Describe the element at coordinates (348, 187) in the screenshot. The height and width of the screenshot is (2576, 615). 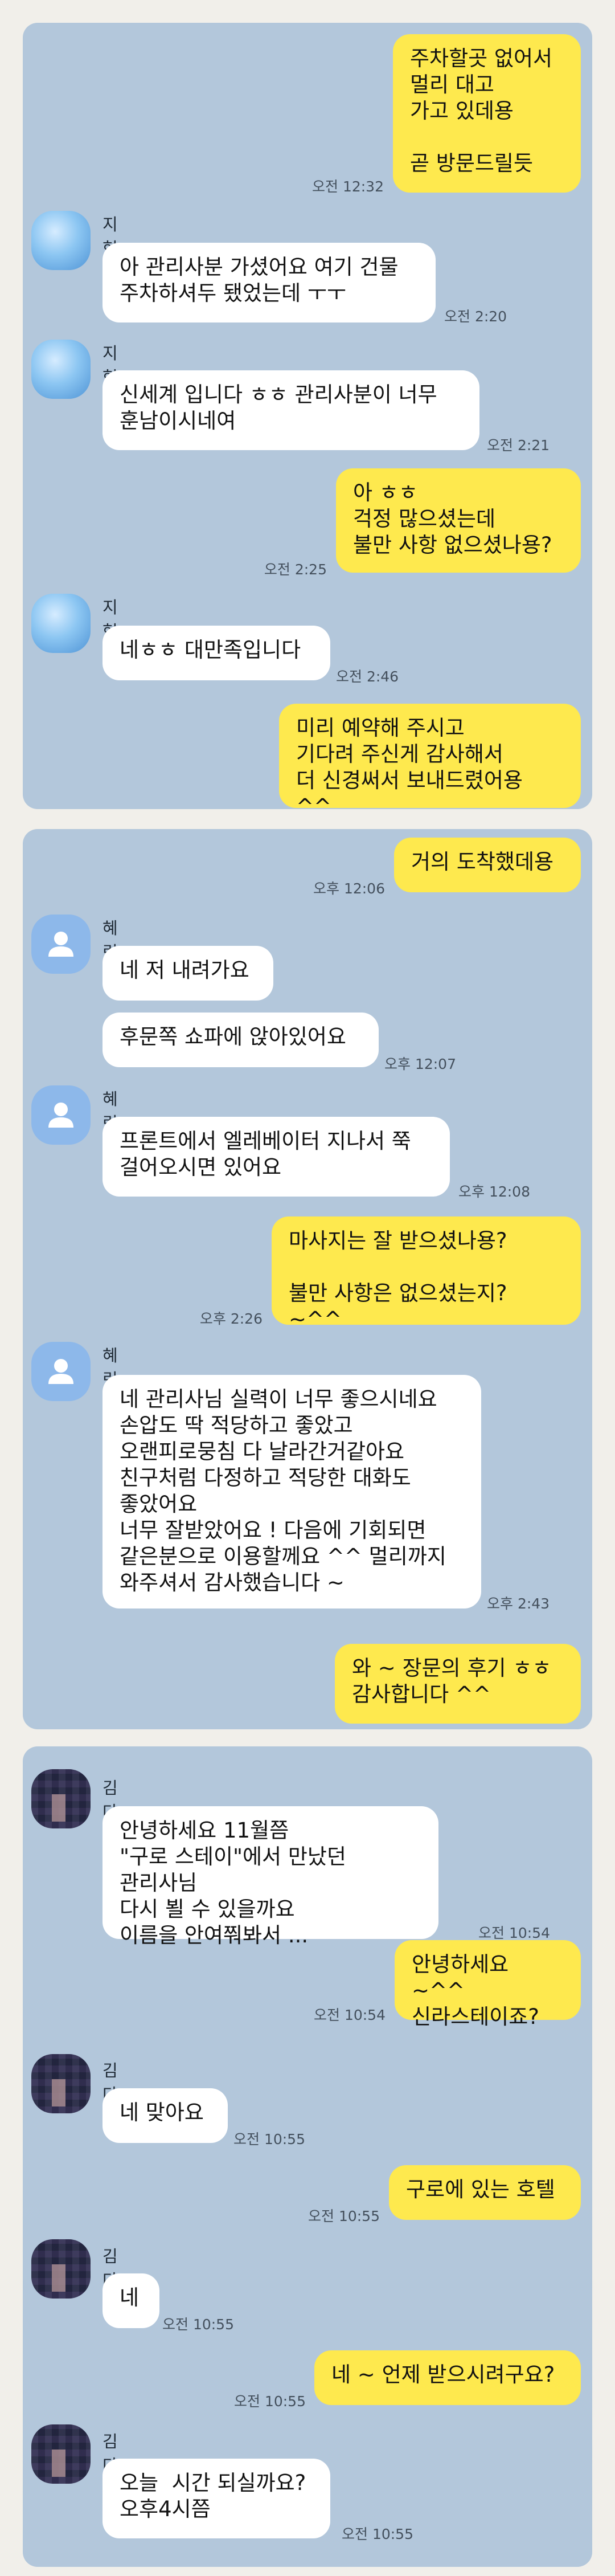
I see `message-time: 오전 12:32` at that location.